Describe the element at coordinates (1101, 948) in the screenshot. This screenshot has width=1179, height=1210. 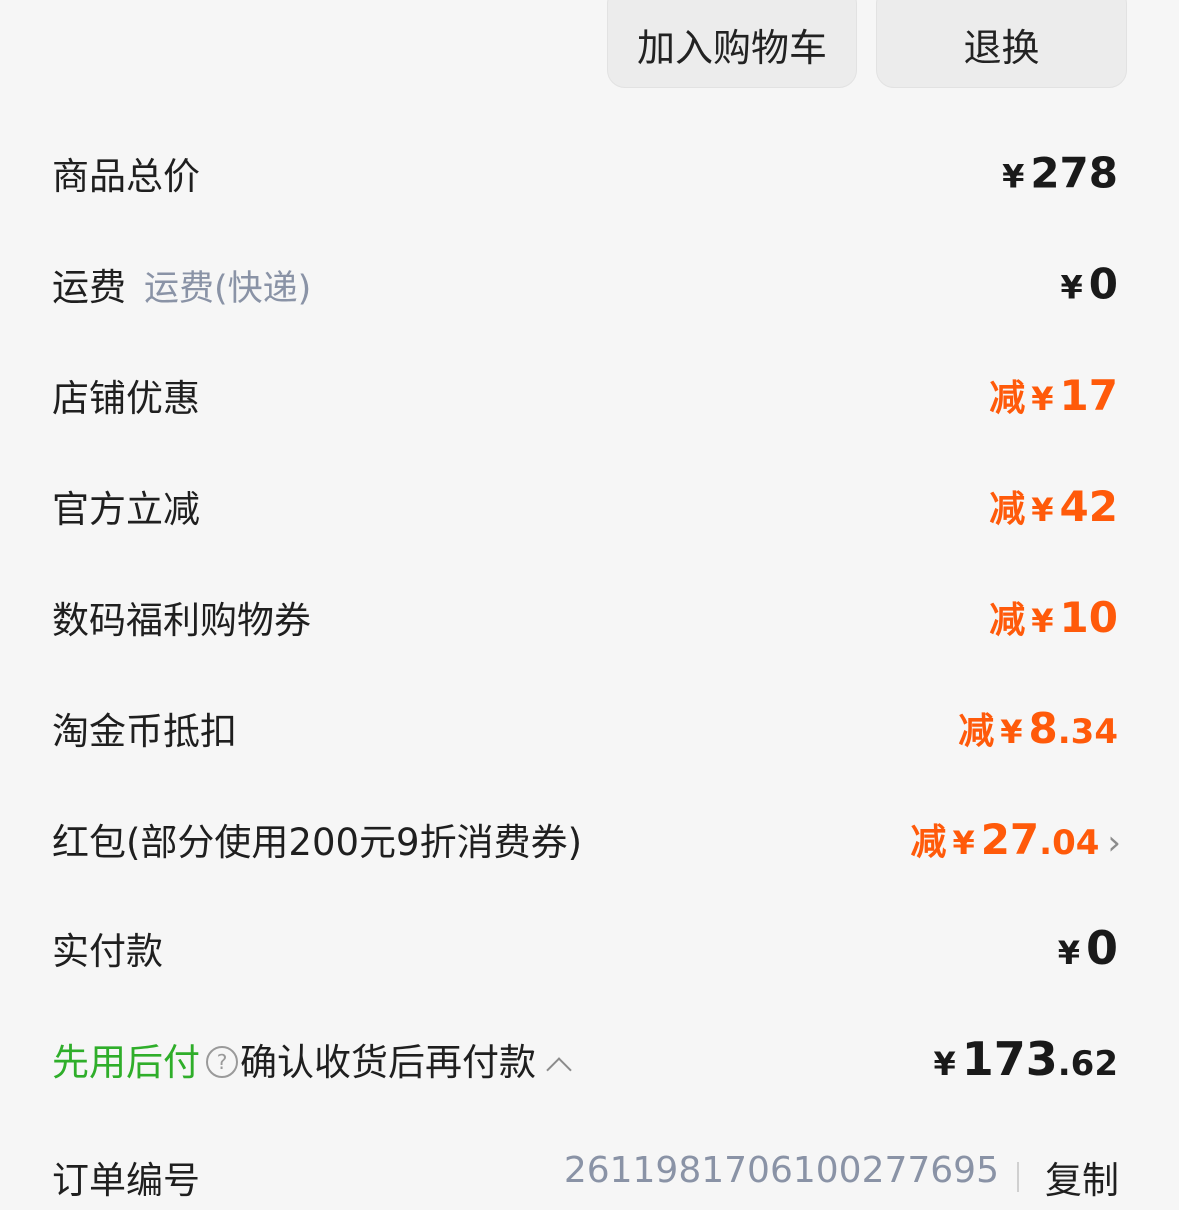
I see `actual-paid-amount: 0` at that location.